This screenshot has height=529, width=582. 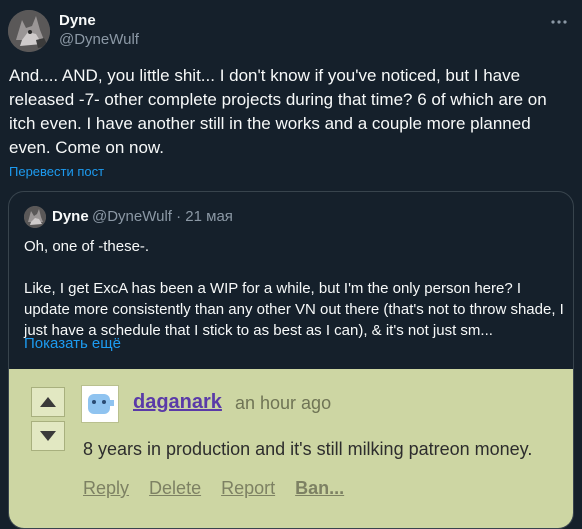 I want to click on upvote-button, so click(x=48, y=402).